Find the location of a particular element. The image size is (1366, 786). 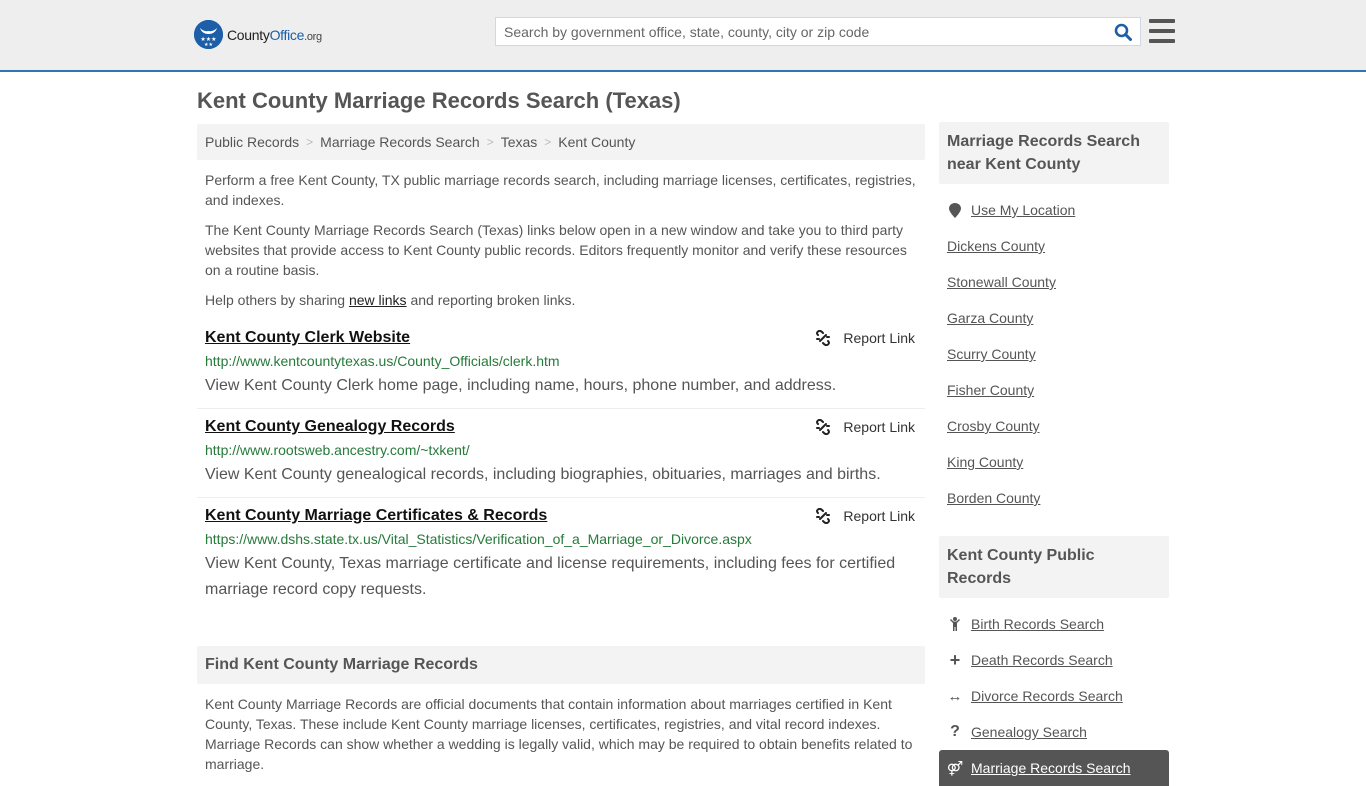

nearby-county-link: Garza County is located at coordinates (990, 318).